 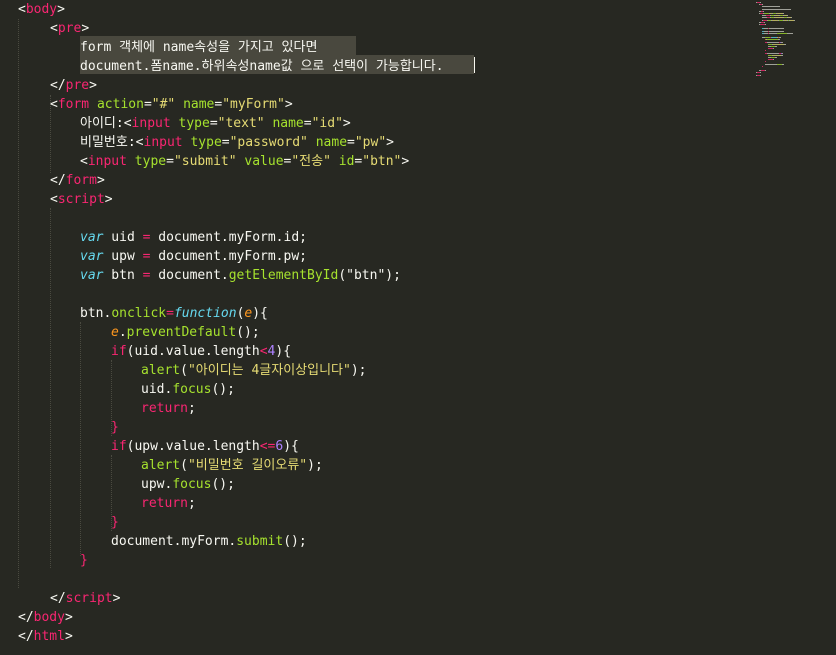 I want to click on code-token: =, so click(x=307, y=123).